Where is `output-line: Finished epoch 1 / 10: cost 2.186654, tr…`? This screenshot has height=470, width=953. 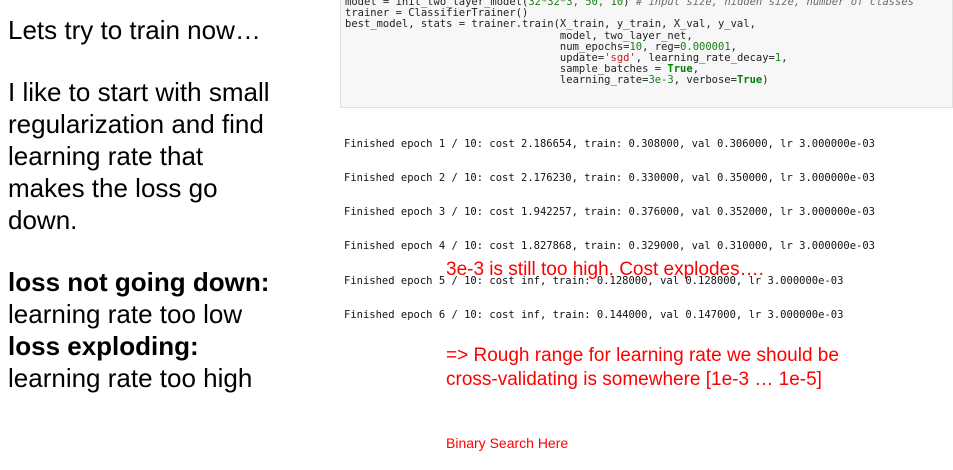 output-line: Finished epoch 1 / 10: cost 2.186654, tr… is located at coordinates (610, 143).